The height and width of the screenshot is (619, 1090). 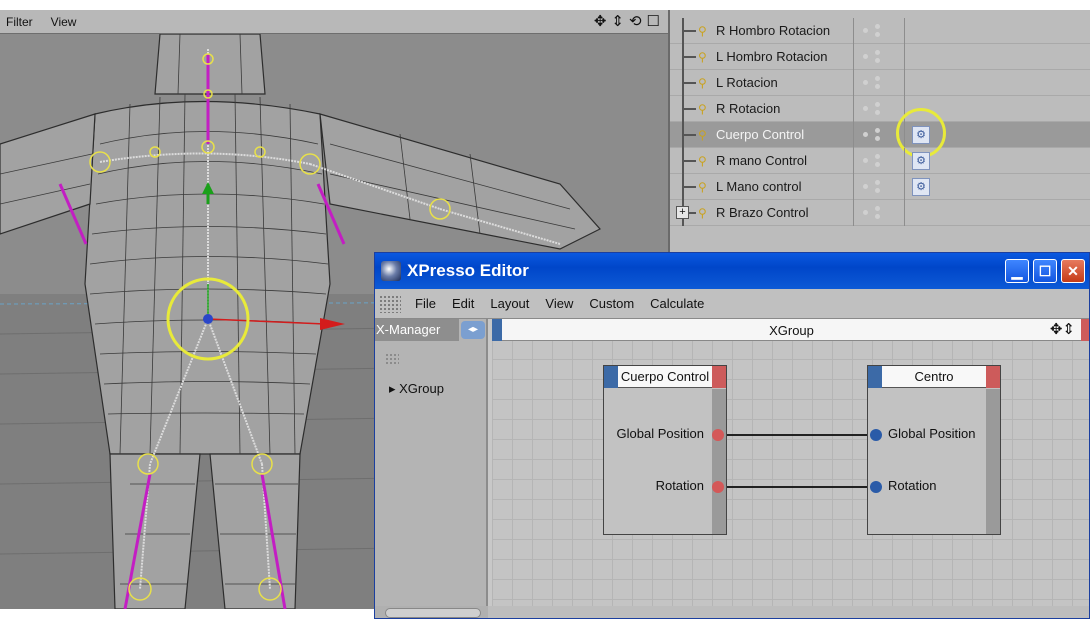 What do you see at coordinates (617, 21) in the screenshot?
I see `scale-icon: ⇕` at bounding box center [617, 21].